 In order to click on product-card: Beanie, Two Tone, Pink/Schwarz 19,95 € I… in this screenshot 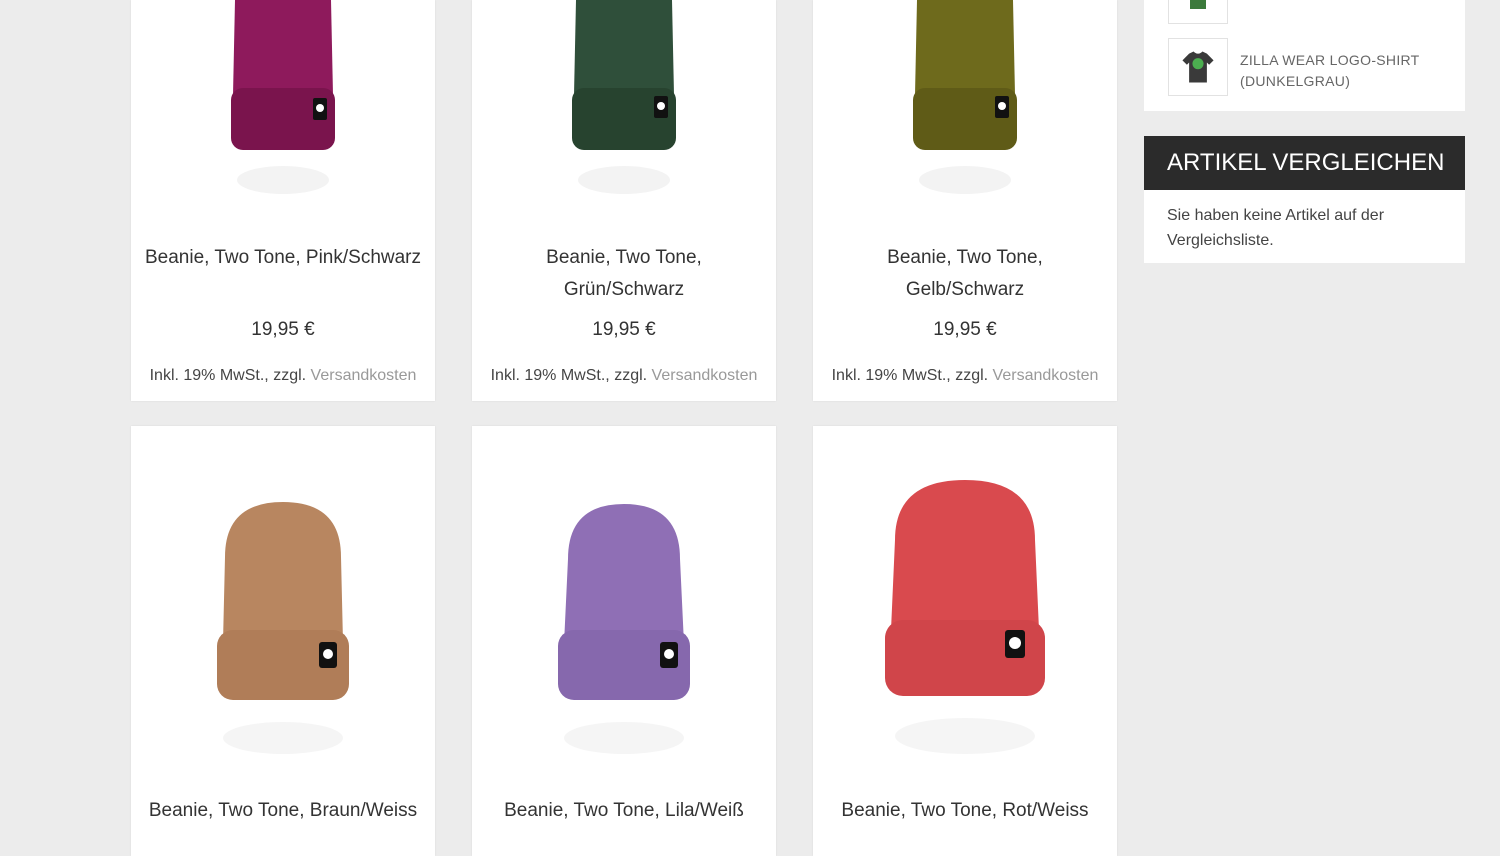, I will do `click(283, 200)`.